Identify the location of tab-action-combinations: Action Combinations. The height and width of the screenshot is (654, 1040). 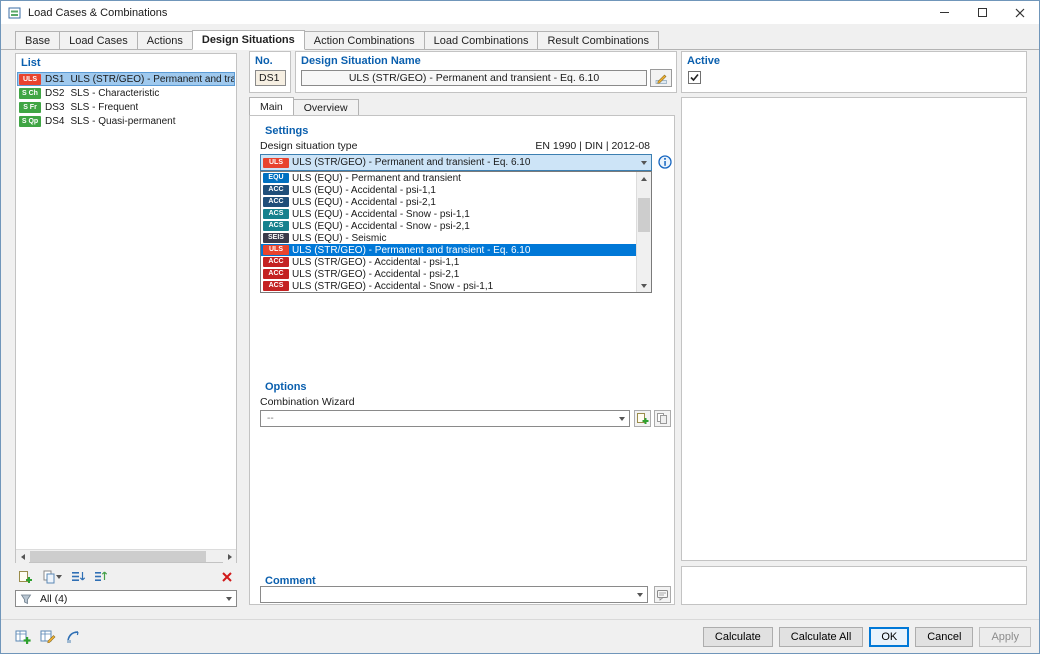
(364, 40).